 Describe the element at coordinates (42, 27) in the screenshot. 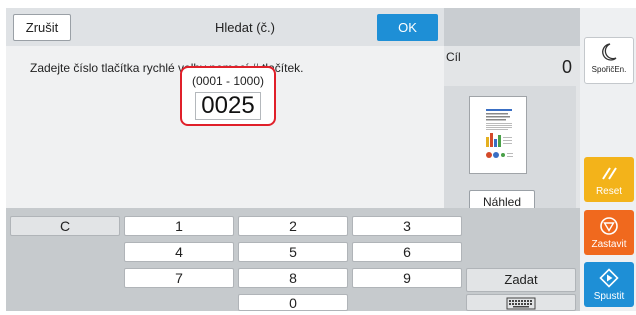

I see `cancel-button: Zrušit` at that location.